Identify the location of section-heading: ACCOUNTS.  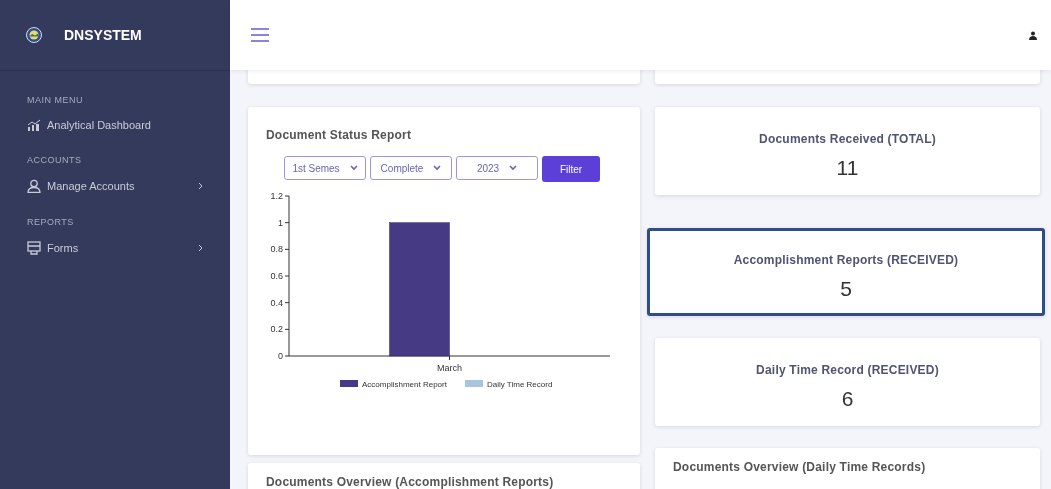
(54, 159).